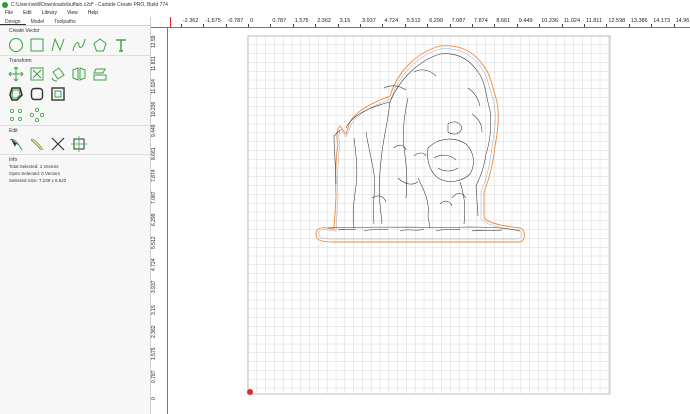  Describe the element at coordinates (154, 287) in the screenshot. I see `ruler-left-label: 3.937` at that location.